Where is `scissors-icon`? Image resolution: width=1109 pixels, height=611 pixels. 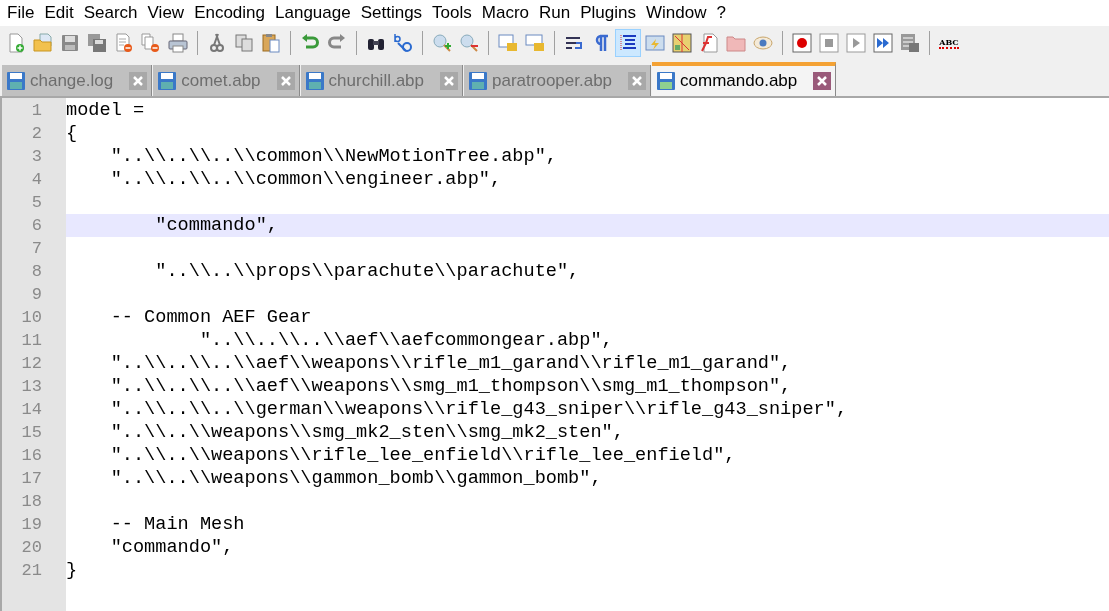 scissors-icon is located at coordinates (217, 42).